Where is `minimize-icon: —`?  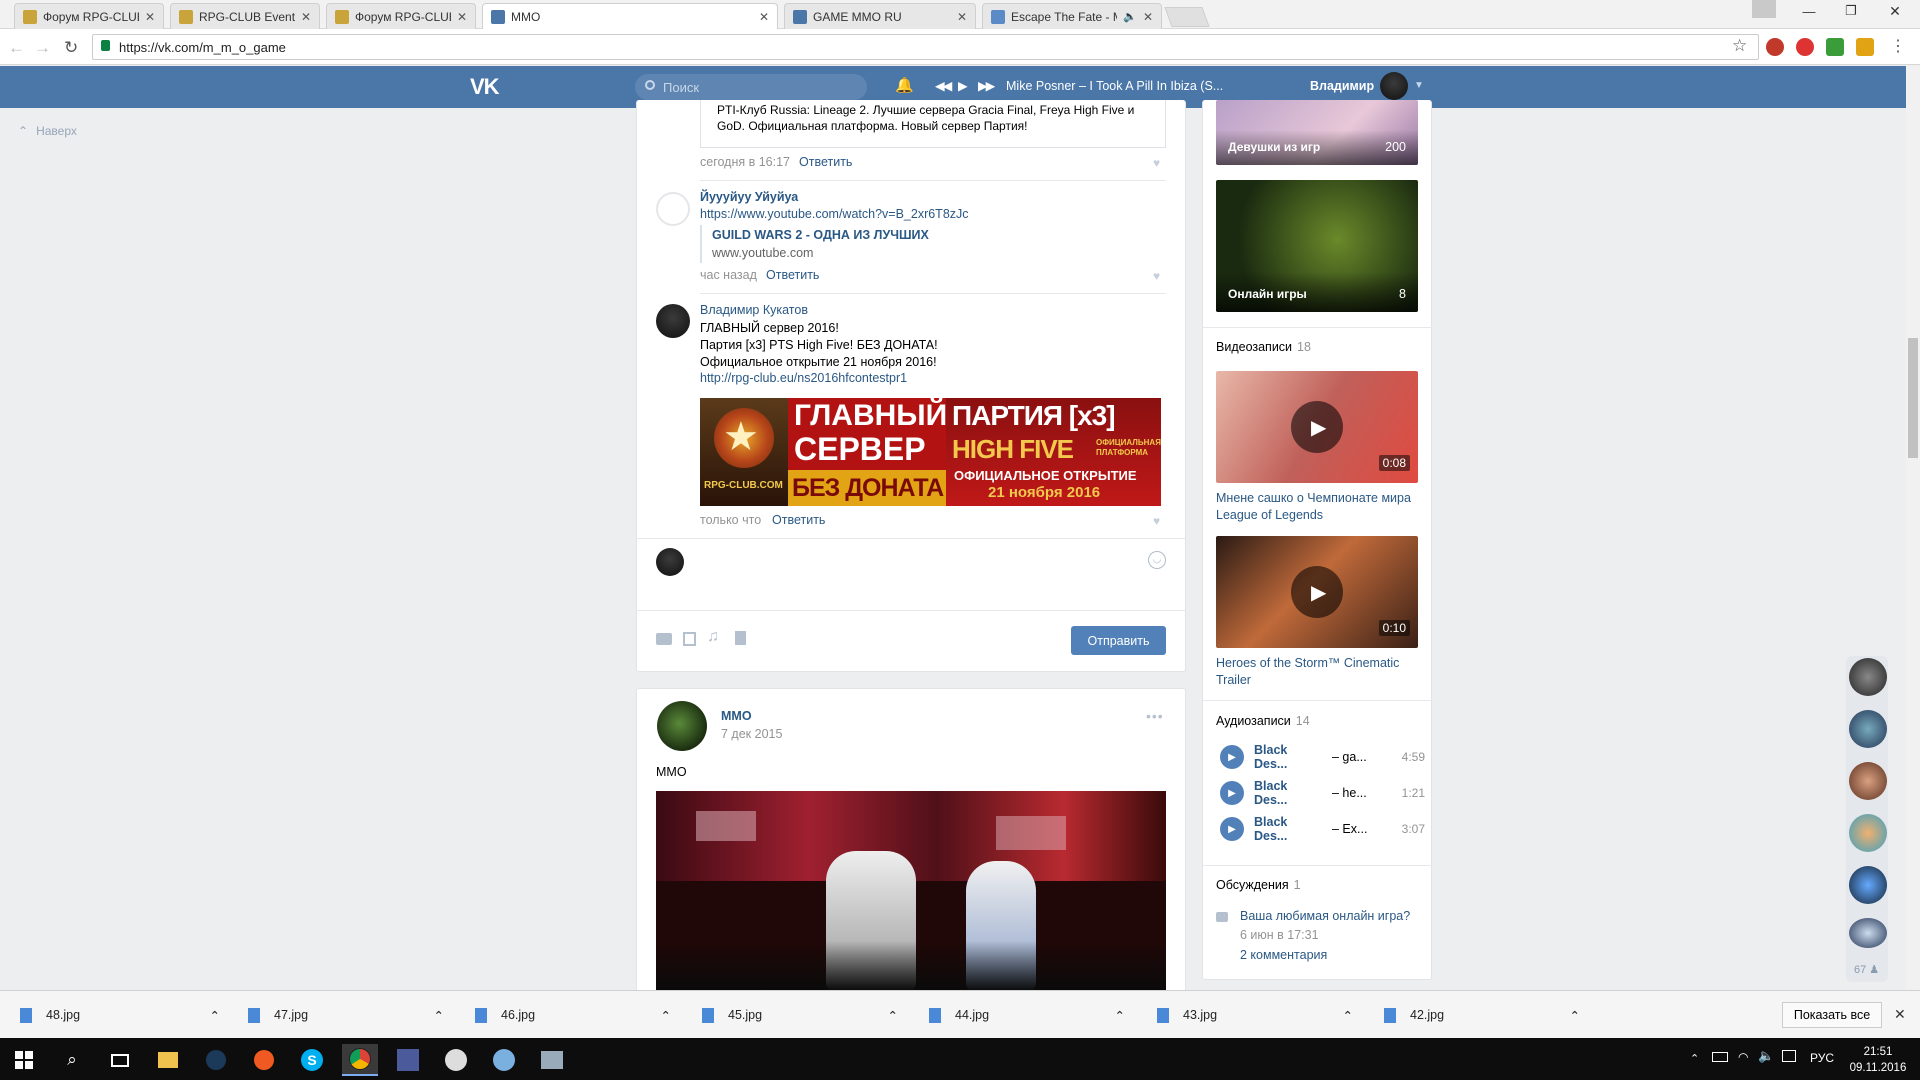
minimize-icon: — is located at coordinates (1809, 13).